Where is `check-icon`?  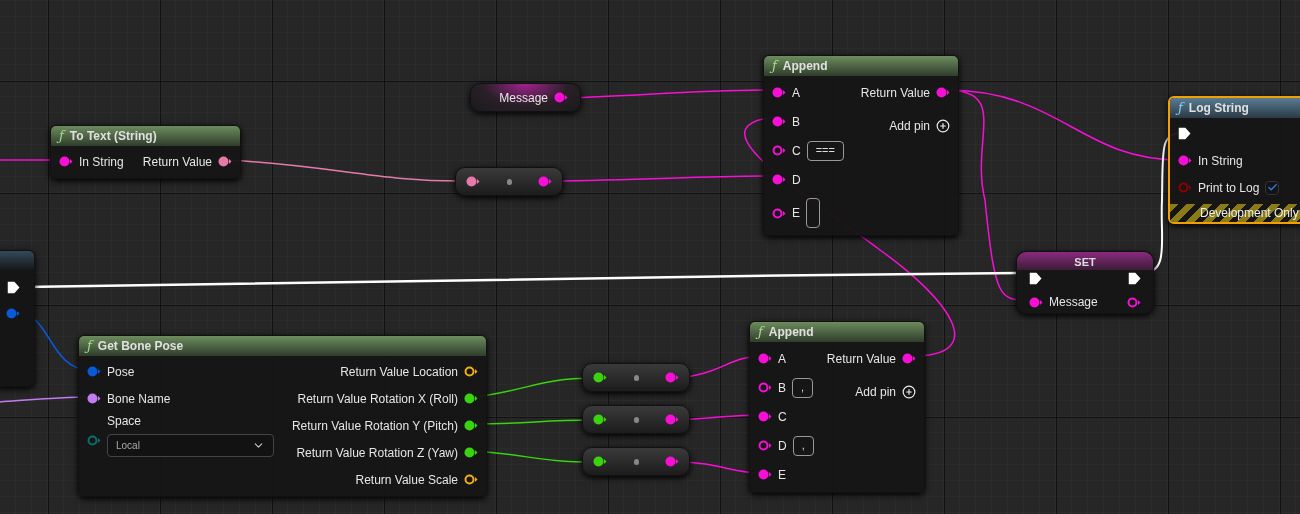
check-icon is located at coordinates (1272, 187).